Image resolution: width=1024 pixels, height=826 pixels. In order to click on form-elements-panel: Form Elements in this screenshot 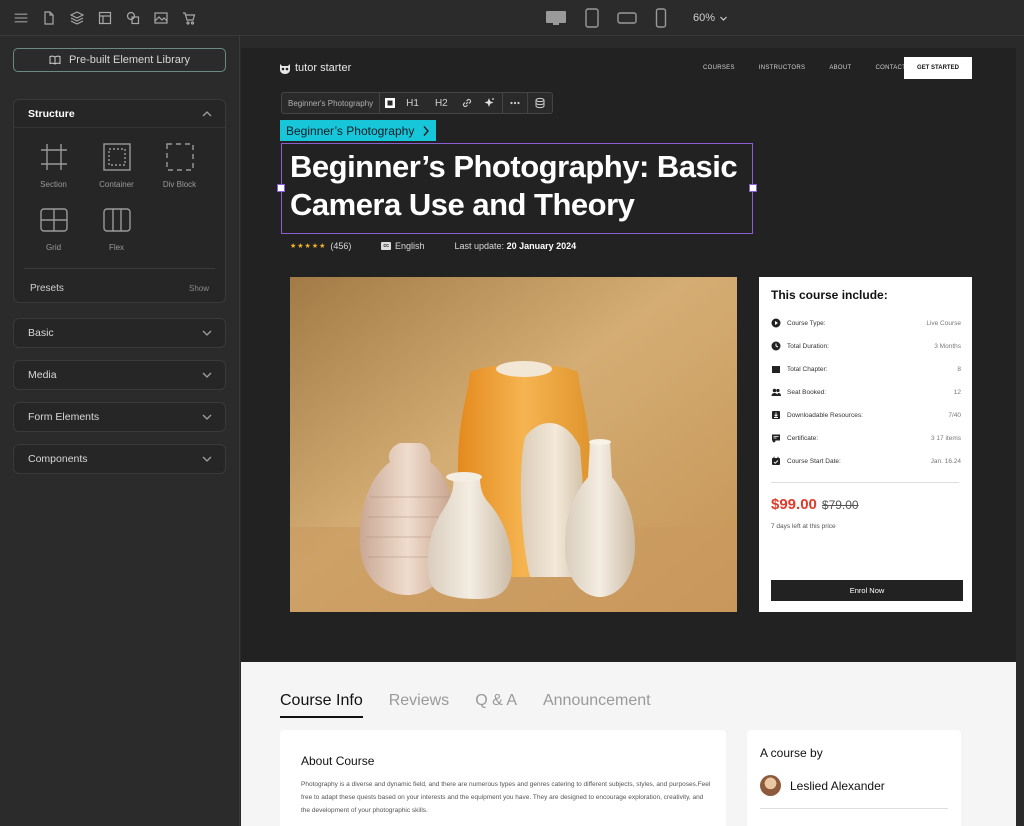, I will do `click(119, 417)`.